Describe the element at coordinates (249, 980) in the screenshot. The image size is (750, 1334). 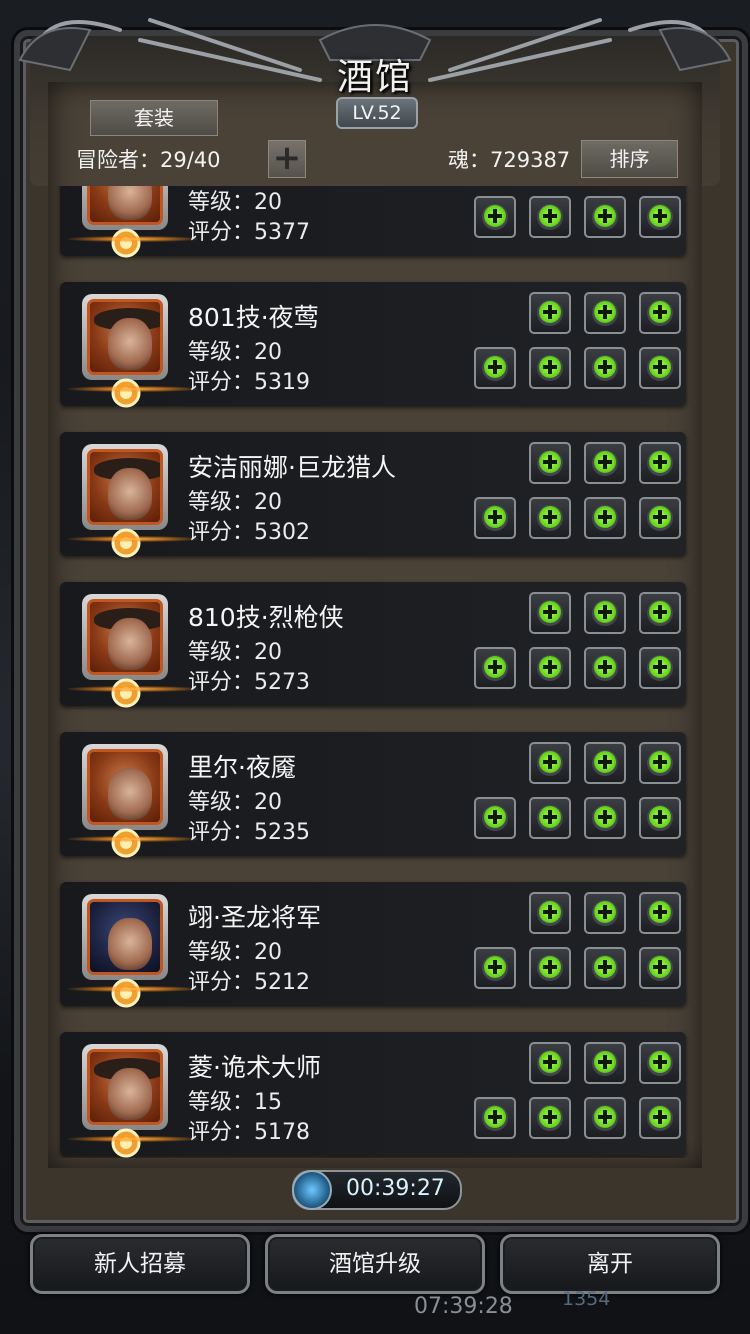
I see `hero-score: 评分：5212` at that location.